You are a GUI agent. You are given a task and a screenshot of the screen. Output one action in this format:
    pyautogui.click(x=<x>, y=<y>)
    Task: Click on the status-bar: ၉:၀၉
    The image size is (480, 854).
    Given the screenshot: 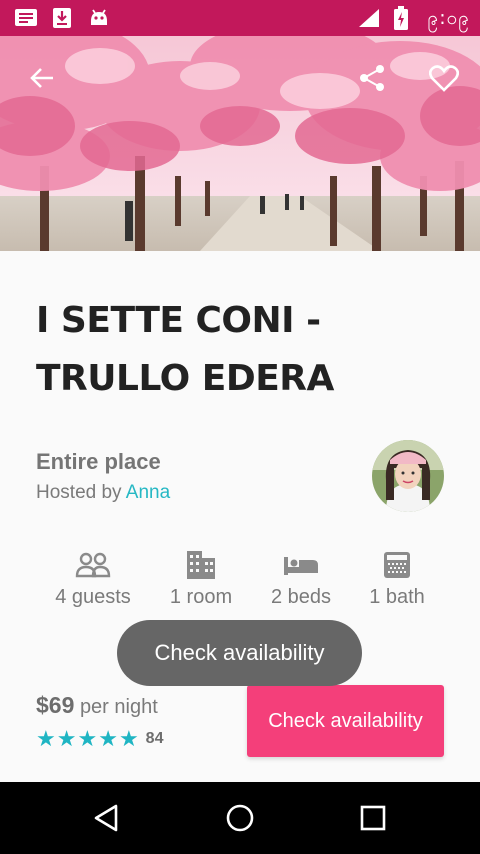 What is the action you would take?
    pyautogui.click(x=240, y=18)
    